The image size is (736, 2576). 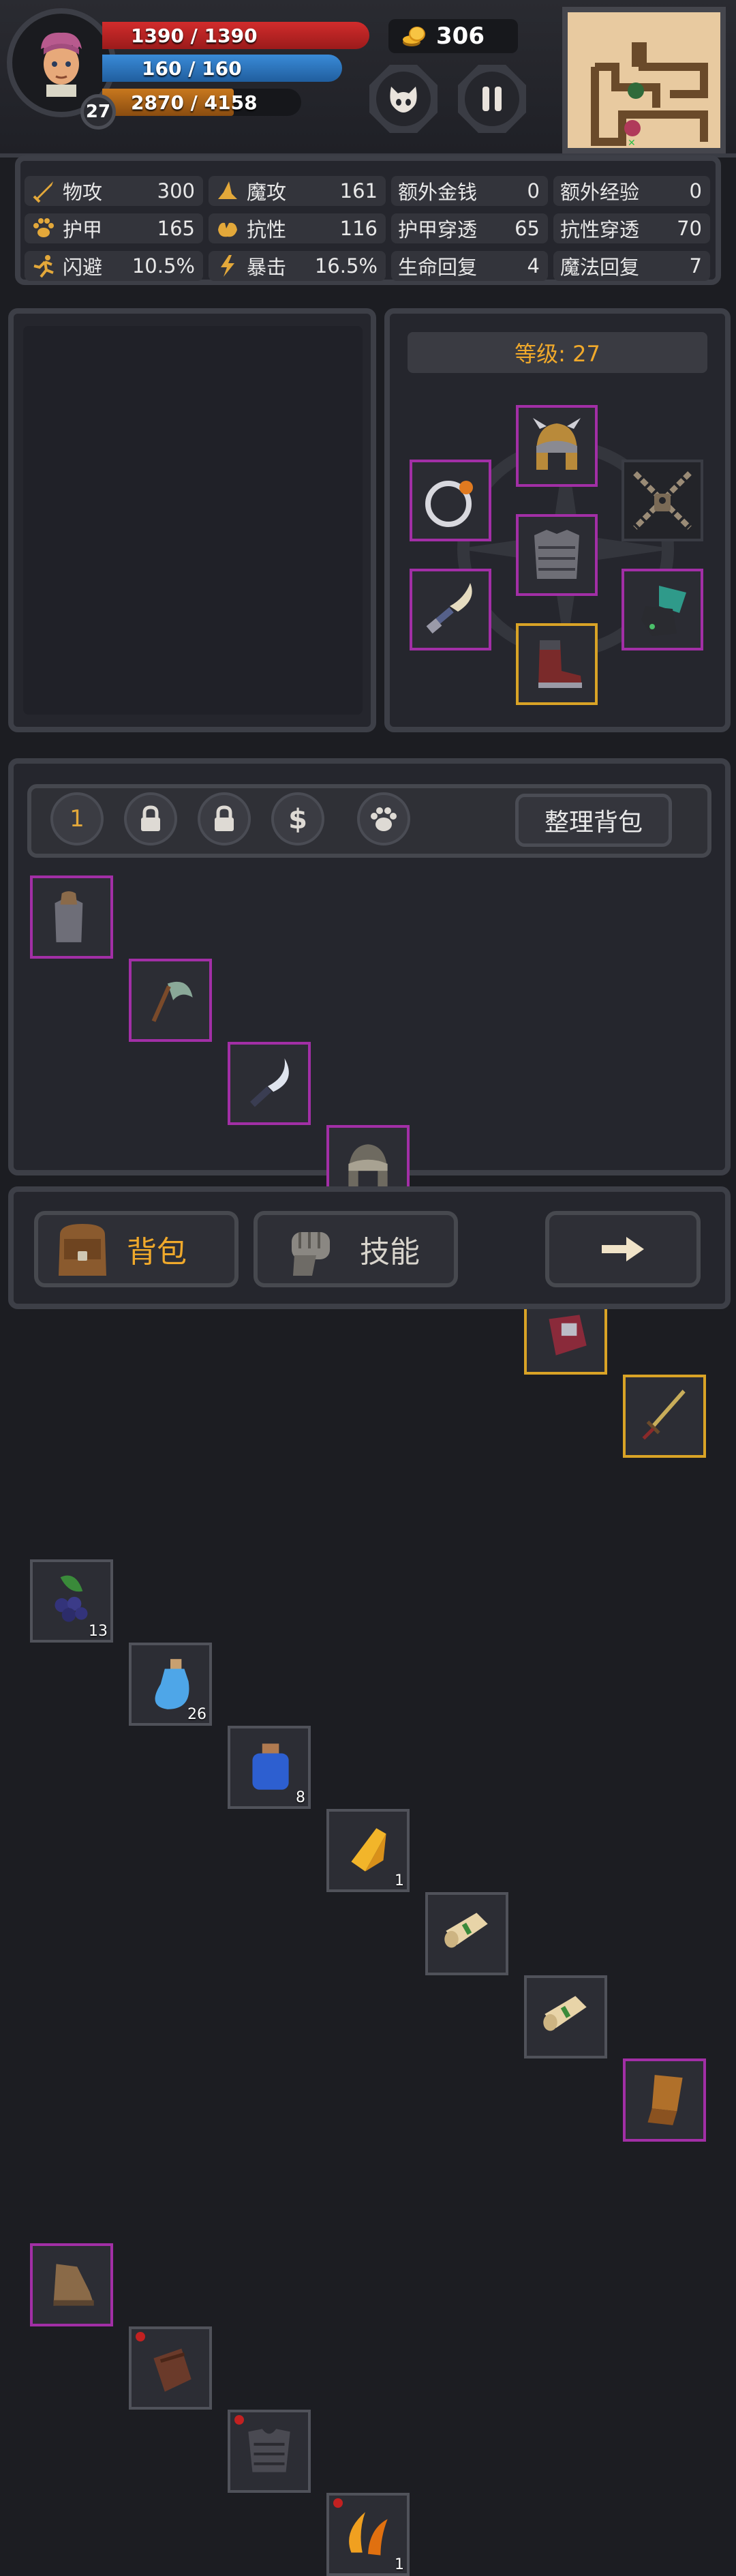 I want to click on helmet-icon, so click(x=557, y=444).